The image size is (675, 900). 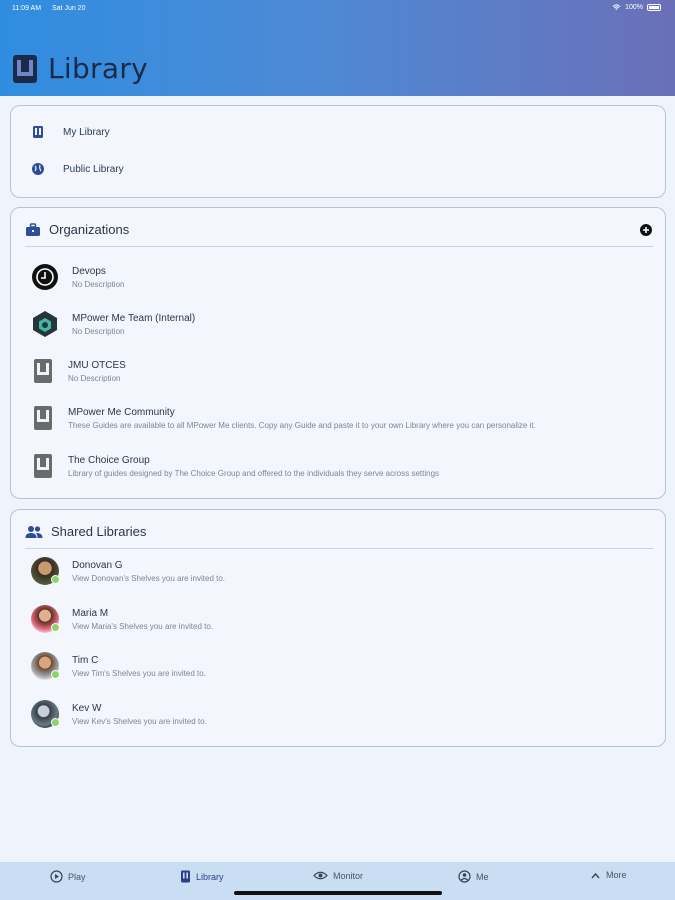 What do you see at coordinates (34, 531) in the screenshot?
I see `people-icon` at bounding box center [34, 531].